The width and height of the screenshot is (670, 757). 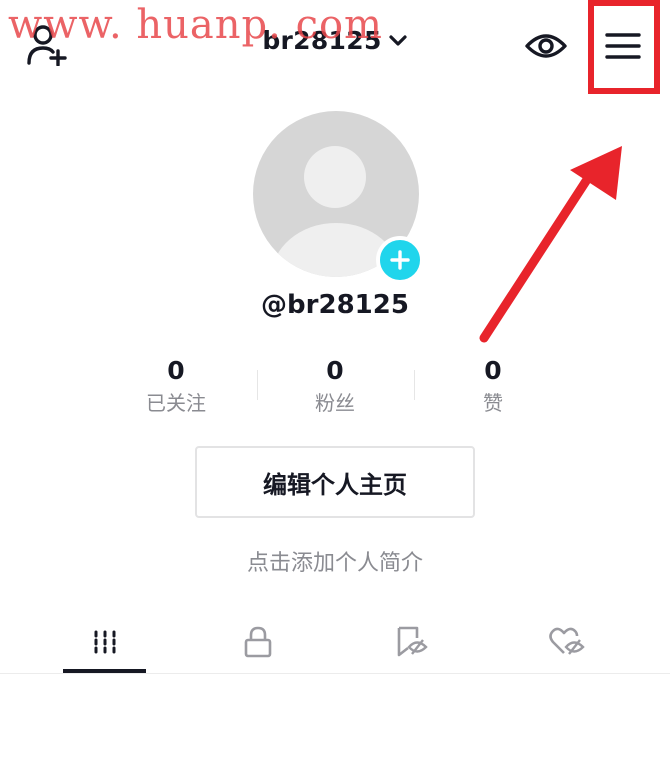 I want to click on profile-handle: @br28125, so click(x=335, y=305).